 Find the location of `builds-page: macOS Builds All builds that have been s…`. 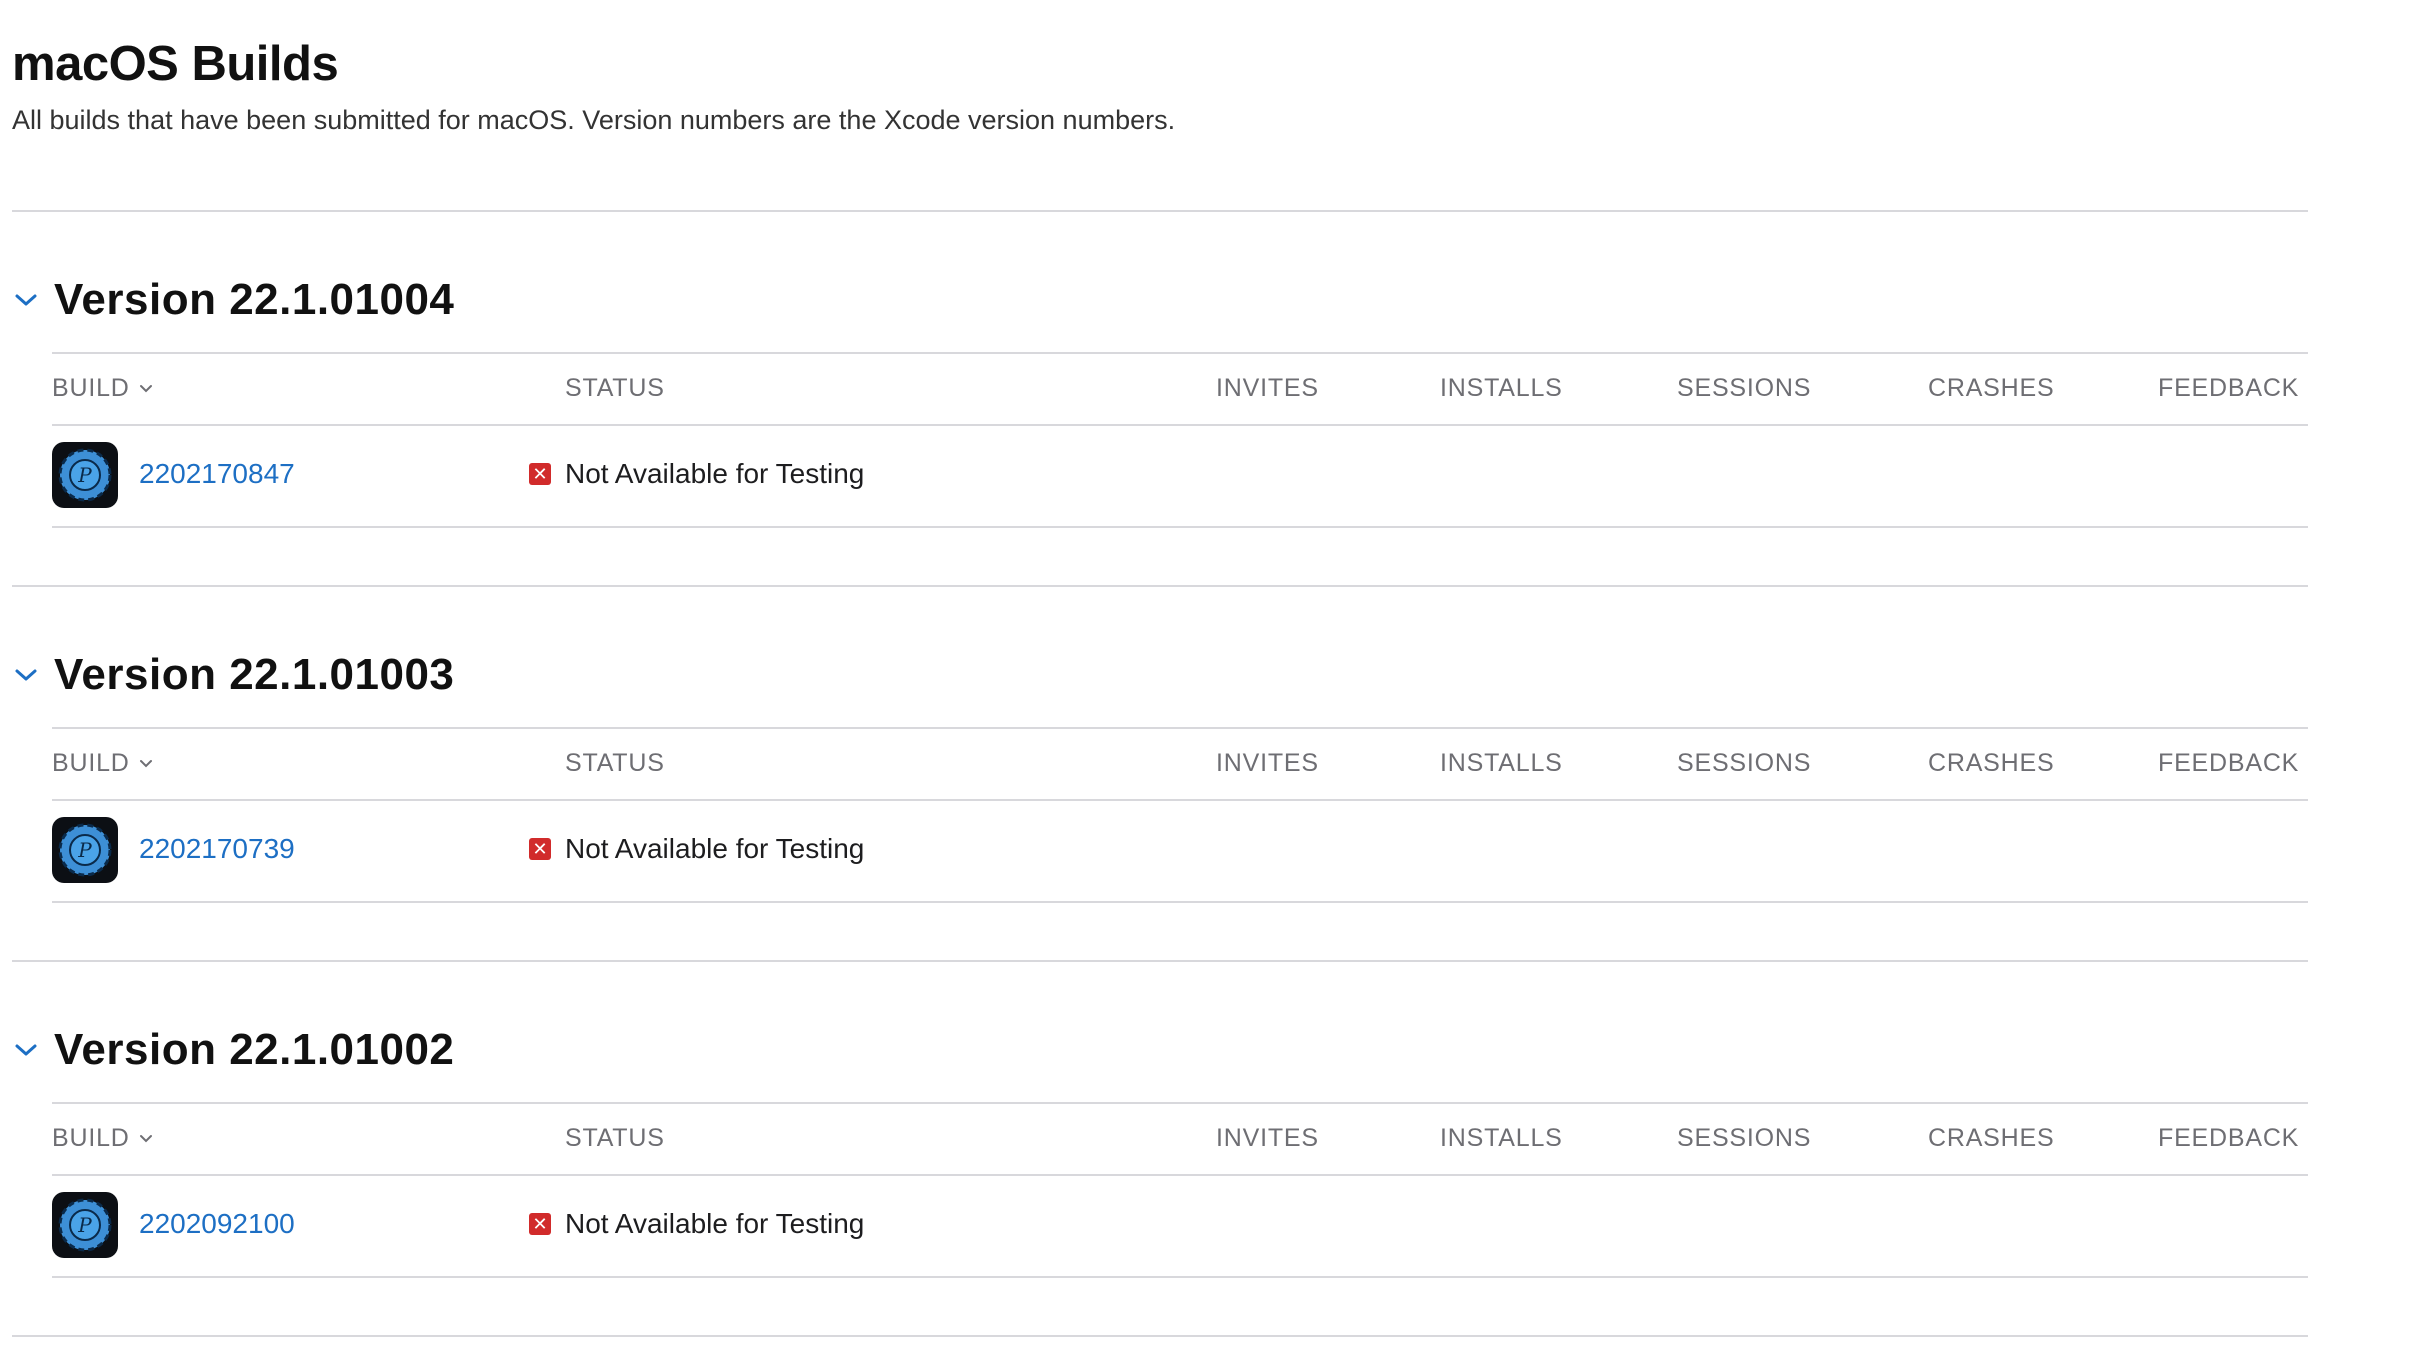

builds-page: macOS Builds All builds that have been s… is located at coordinates (1154, 67).